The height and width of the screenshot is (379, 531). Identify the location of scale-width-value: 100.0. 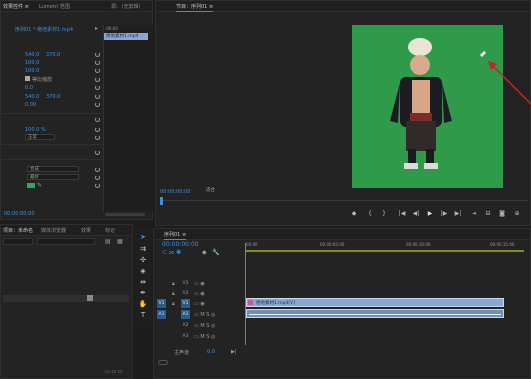
(32, 71).